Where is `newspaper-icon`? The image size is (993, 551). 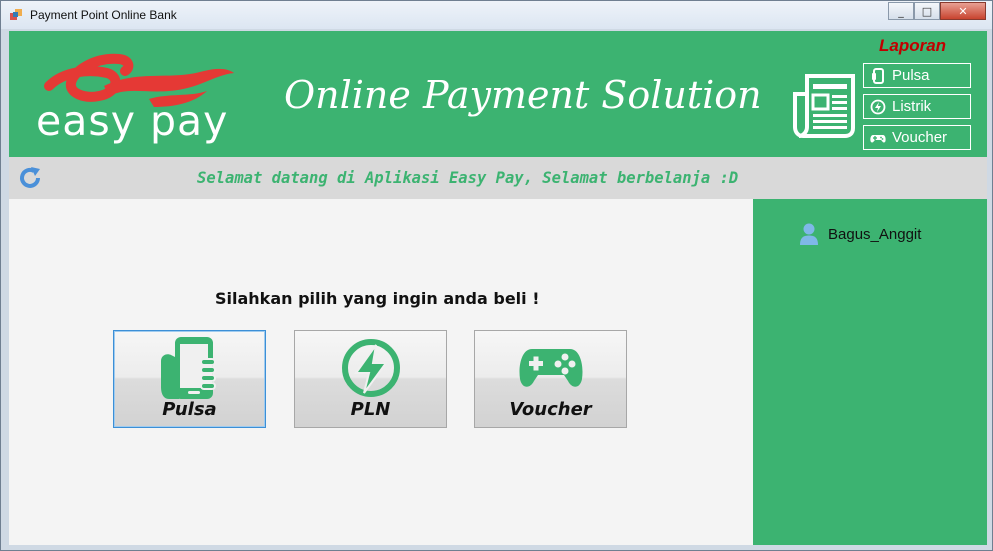 newspaper-icon is located at coordinates (824, 106).